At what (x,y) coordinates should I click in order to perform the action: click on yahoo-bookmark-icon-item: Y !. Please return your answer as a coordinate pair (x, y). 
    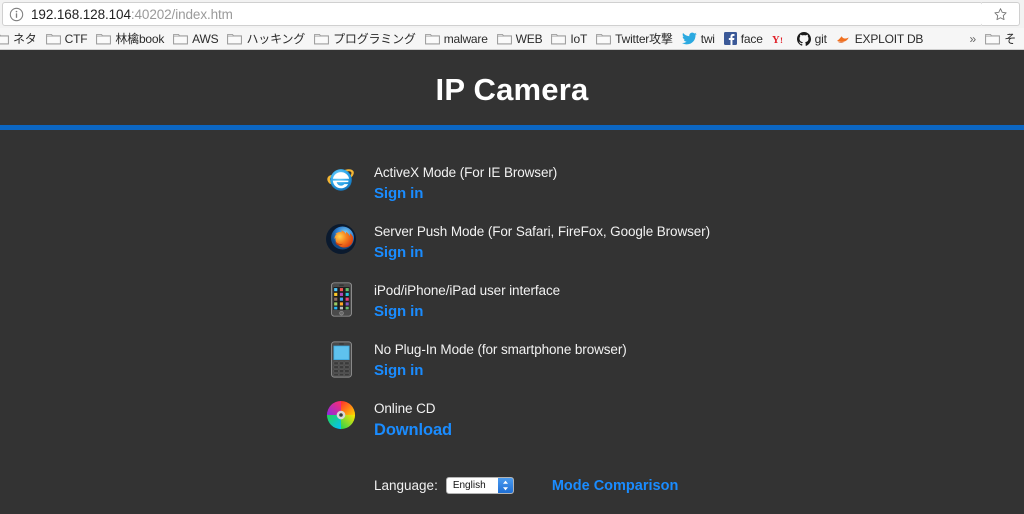
    Looking at the image, I should click on (781, 39).